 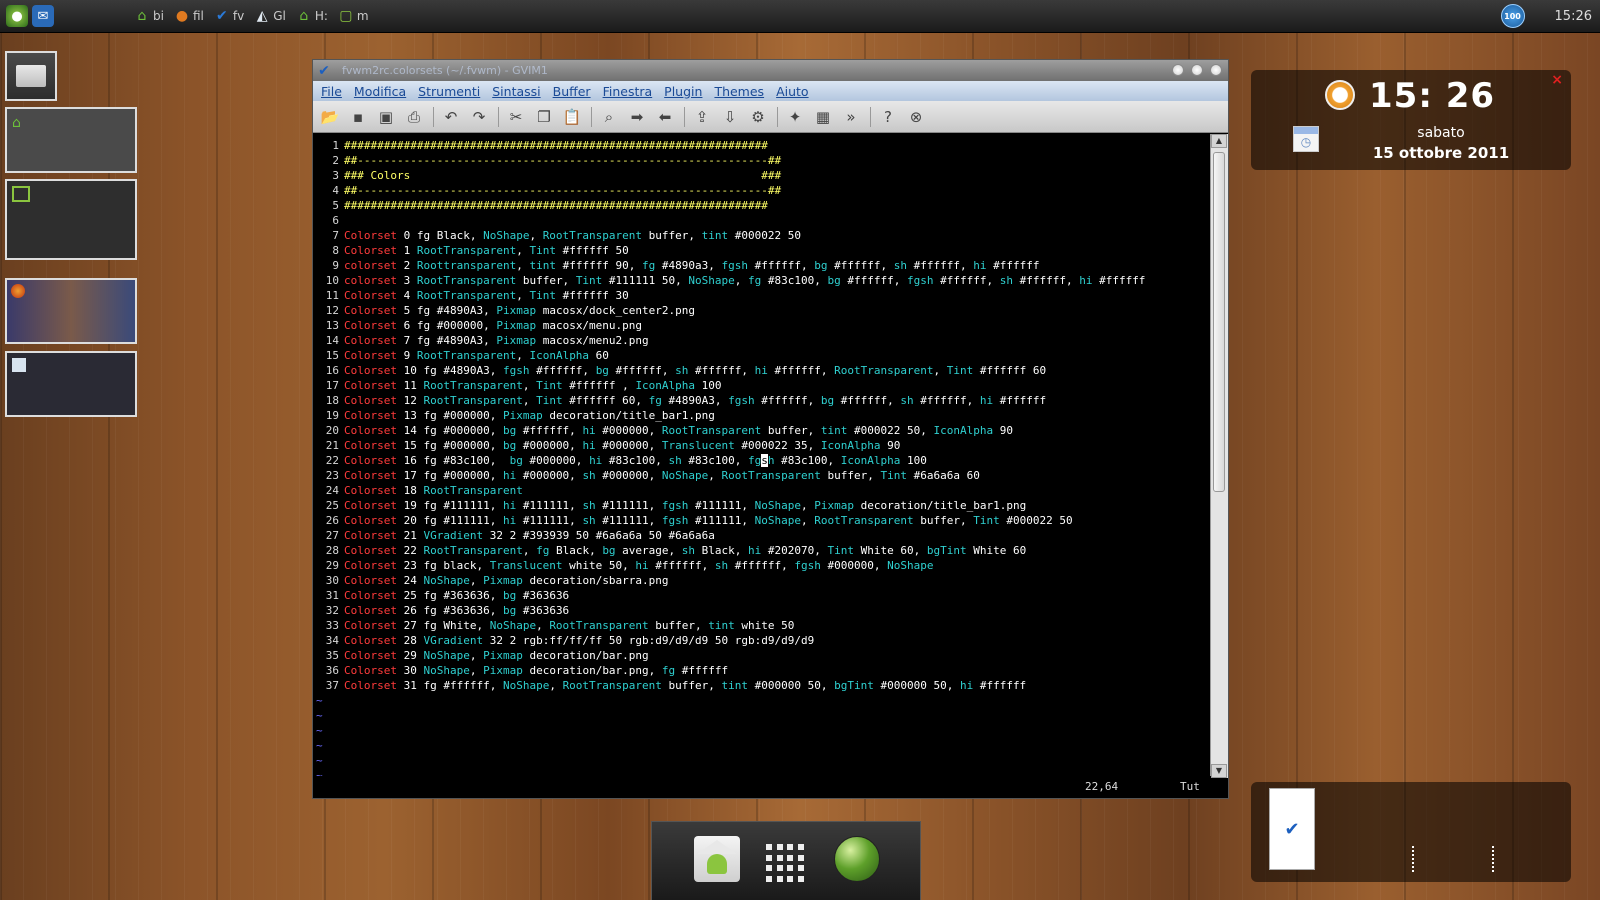 What do you see at coordinates (762, 490) in the screenshot?
I see `code-line: 24 Colorset 18 RootTransparent` at bounding box center [762, 490].